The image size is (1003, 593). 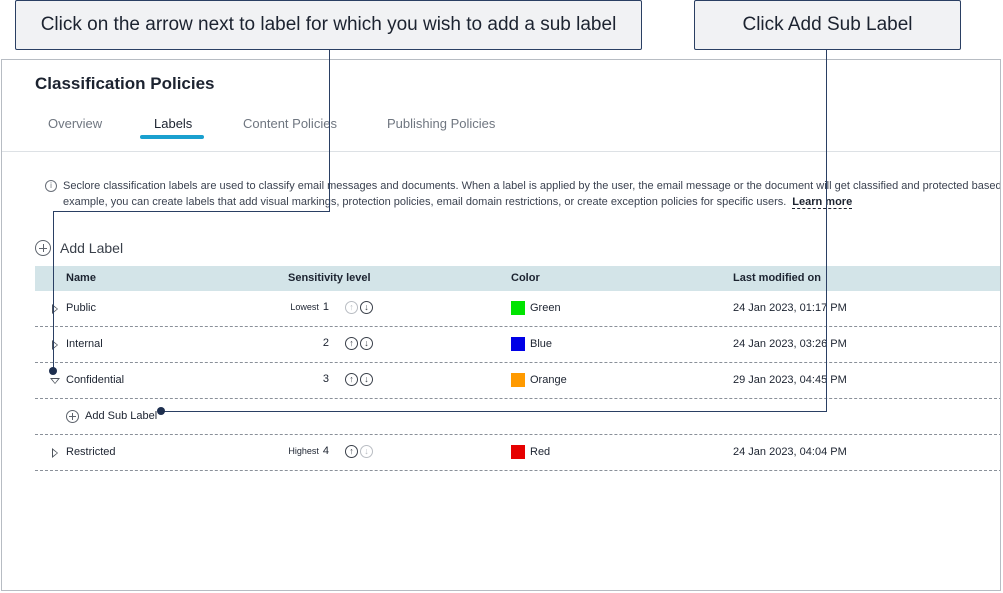 I want to click on sensitivity-tag: Highest, so click(x=303, y=451).